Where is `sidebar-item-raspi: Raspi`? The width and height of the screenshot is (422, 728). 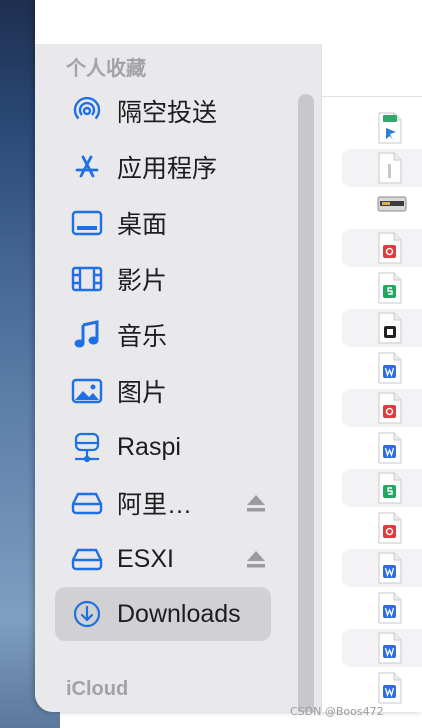
sidebar-item-raspi: Raspi is located at coordinates (162, 447).